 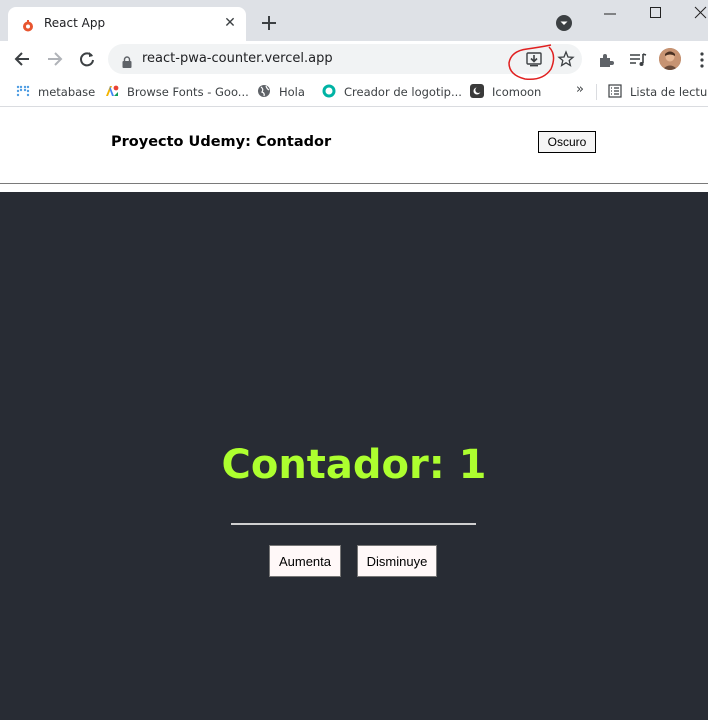 What do you see at coordinates (517, 92) in the screenshot?
I see `bookmark-label: Icomoon` at bounding box center [517, 92].